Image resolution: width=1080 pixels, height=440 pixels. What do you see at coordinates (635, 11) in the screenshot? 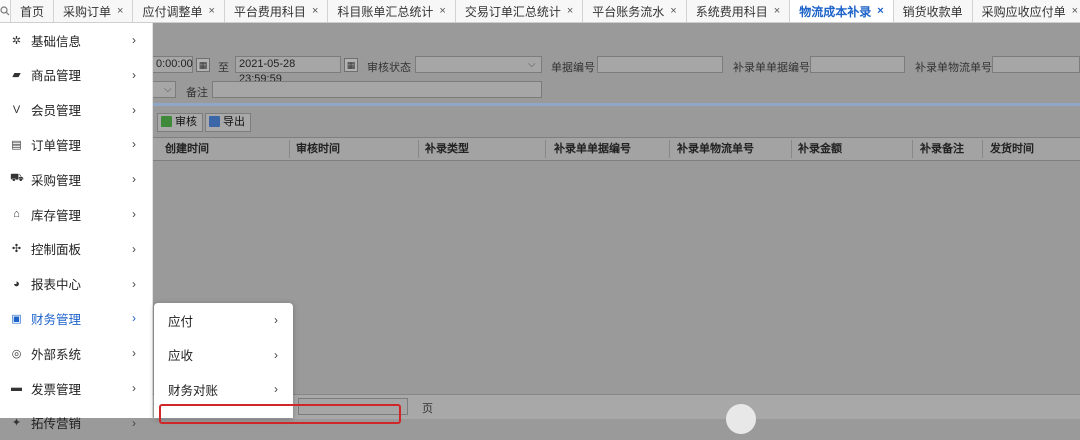
I see `tab-6: 平台账务流水 ×` at bounding box center [635, 11].